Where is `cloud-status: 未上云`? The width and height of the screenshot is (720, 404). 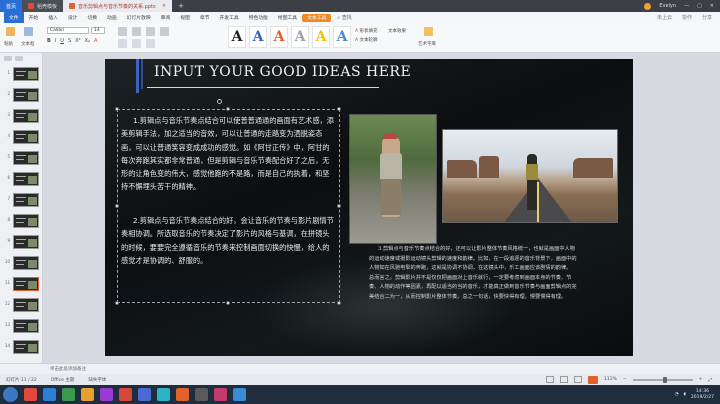 cloud-status: 未上云 is located at coordinates (664, 17).